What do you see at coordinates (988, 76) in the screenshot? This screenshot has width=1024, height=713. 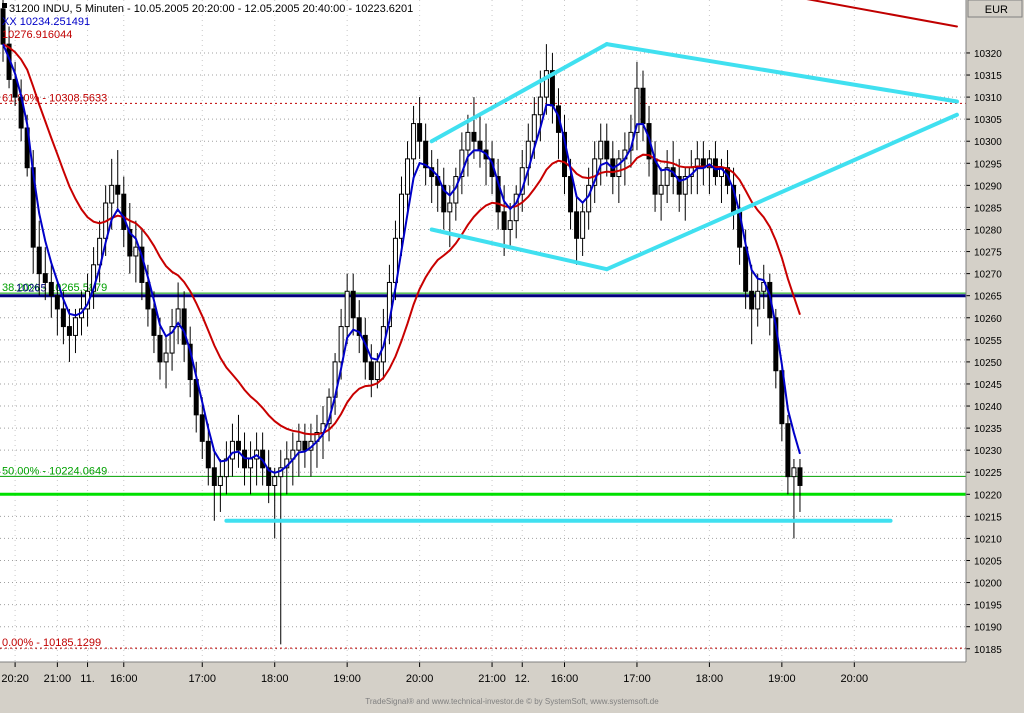 I see `y-tick-label: 10315` at bounding box center [988, 76].